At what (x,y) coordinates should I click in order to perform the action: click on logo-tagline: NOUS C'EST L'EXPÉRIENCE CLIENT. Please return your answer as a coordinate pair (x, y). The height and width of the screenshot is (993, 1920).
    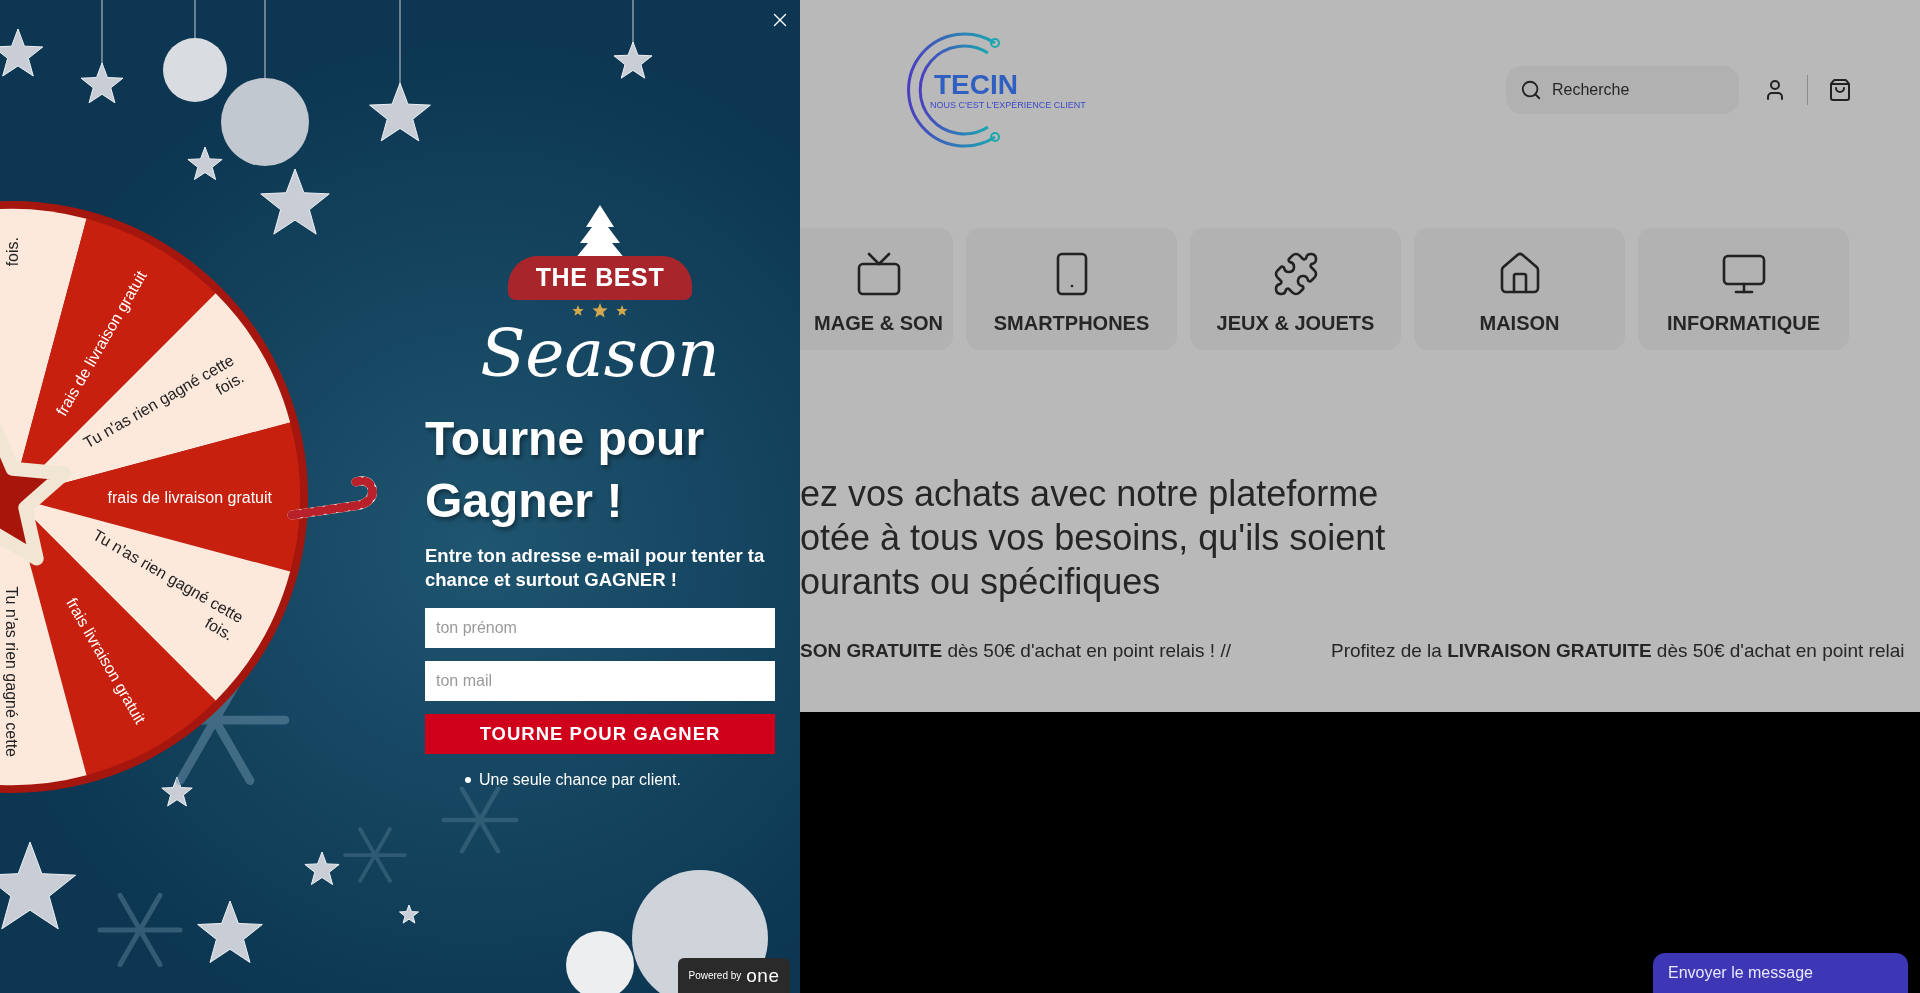
    Looking at the image, I should click on (1008, 105).